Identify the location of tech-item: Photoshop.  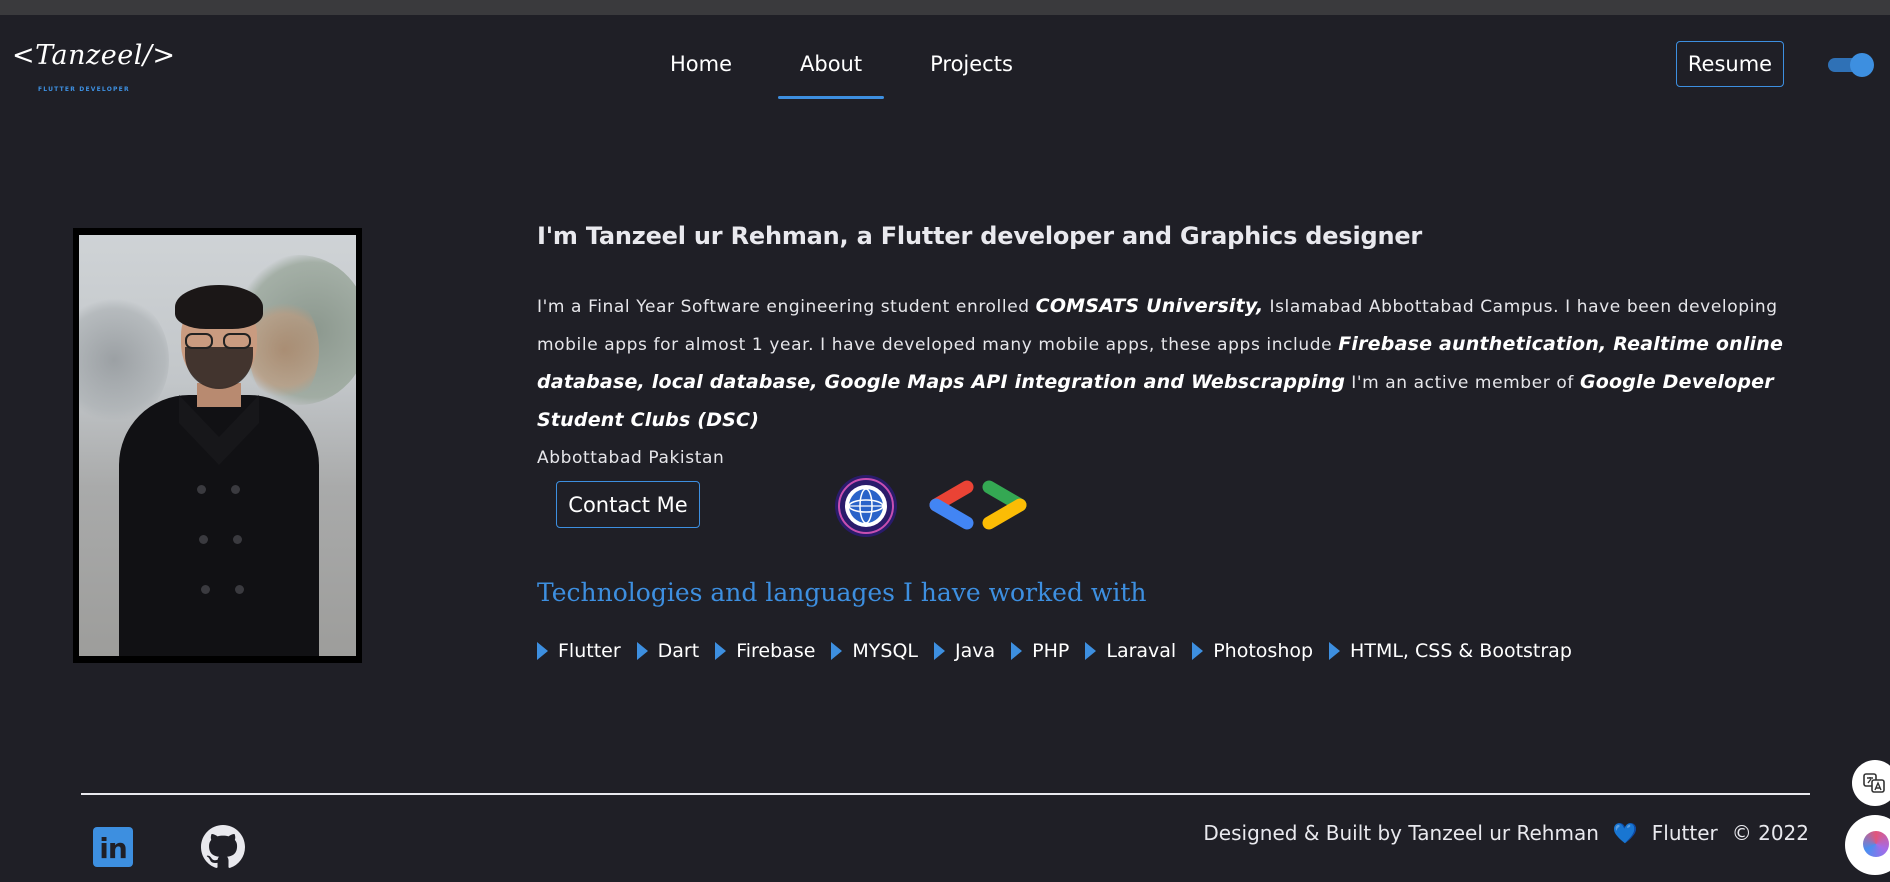
(1252, 651).